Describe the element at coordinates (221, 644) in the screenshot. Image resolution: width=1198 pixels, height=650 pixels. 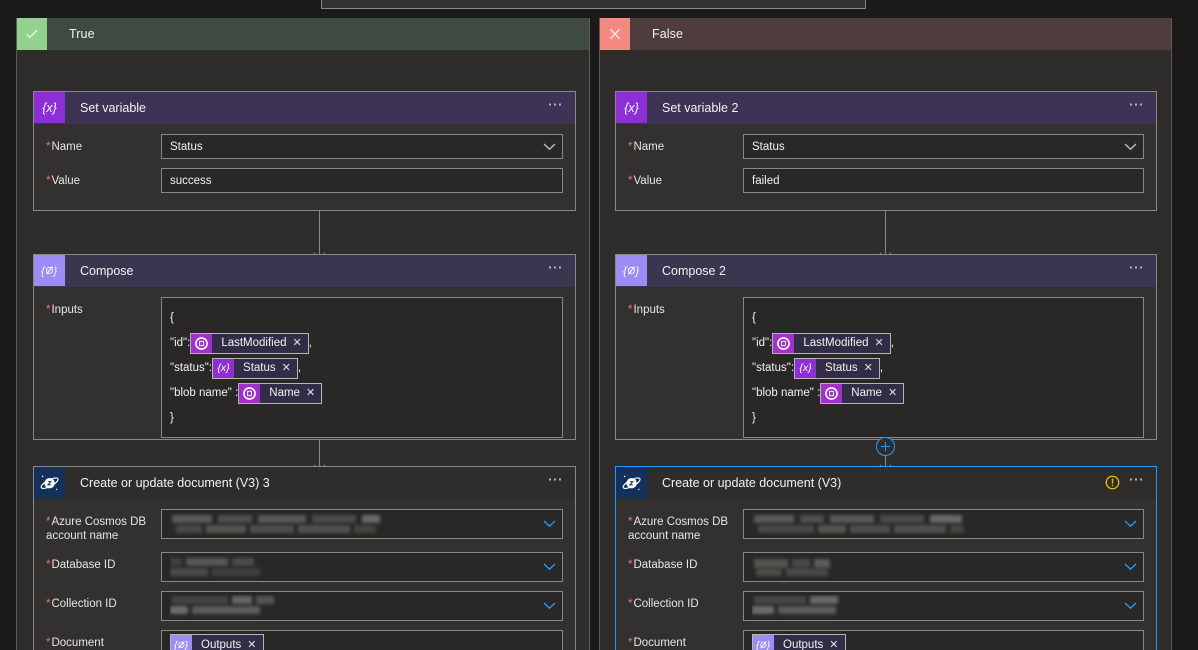
I see `token-chip-label: Outputs` at that location.